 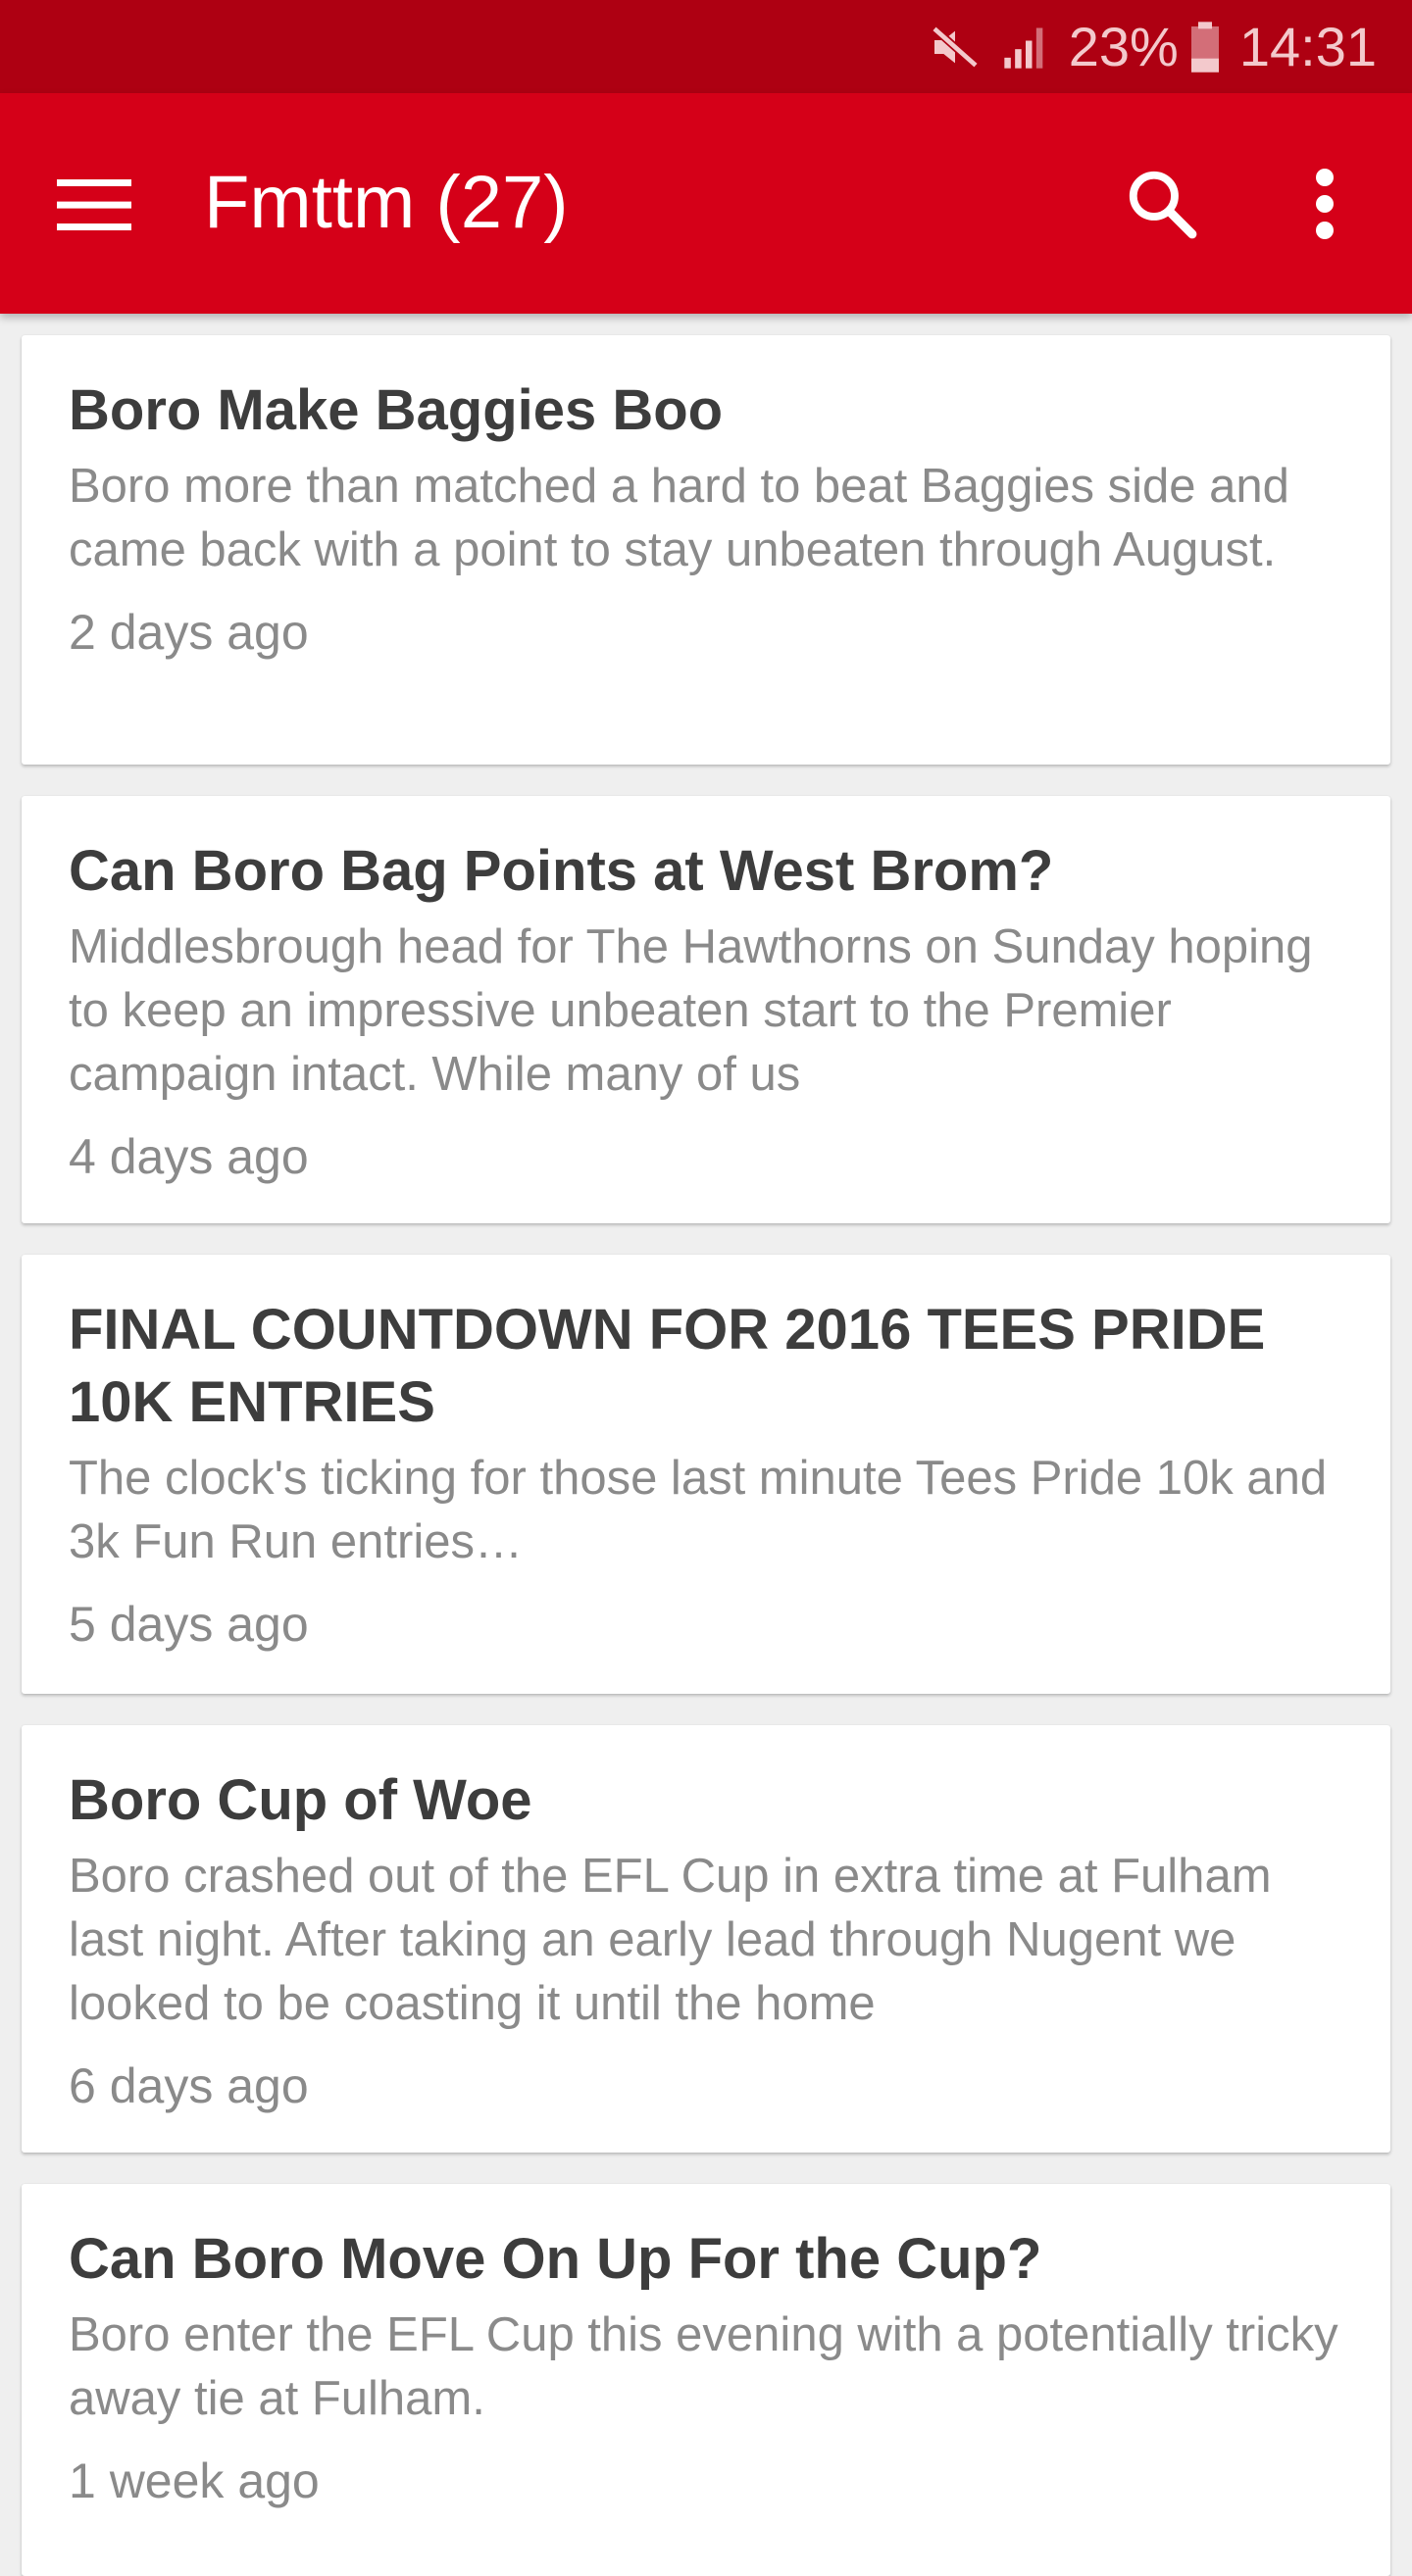 What do you see at coordinates (1205, 47) in the screenshot?
I see `battery-icon` at bounding box center [1205, 47].